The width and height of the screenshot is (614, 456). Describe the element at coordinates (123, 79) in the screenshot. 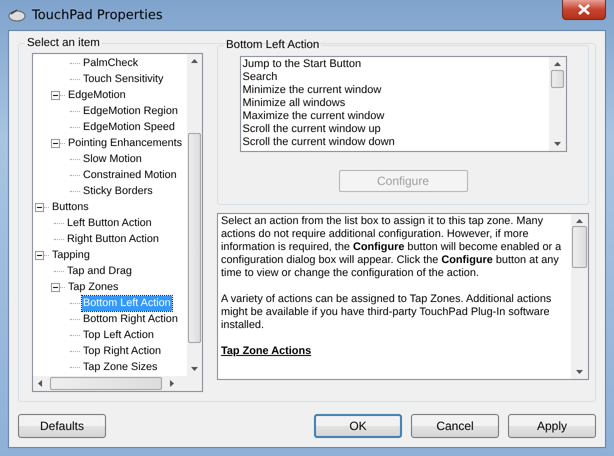

I see `tree-item: Touch Sensitivity` at that location.